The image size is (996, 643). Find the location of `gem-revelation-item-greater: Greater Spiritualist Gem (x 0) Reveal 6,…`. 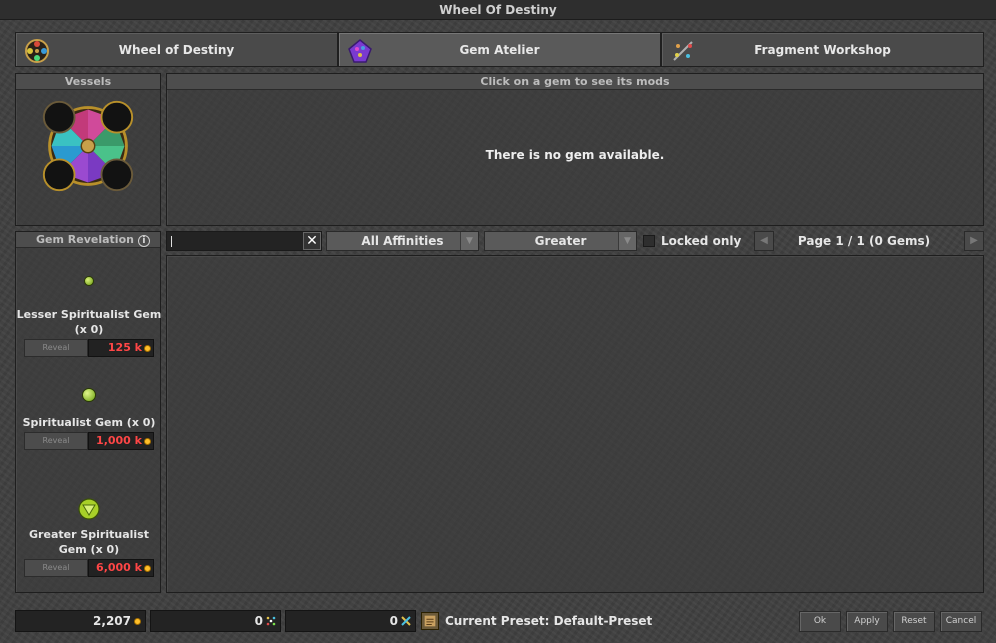

gem-revelation-item-greater: Greater Spiritualist Gem (x 0) Reveal 6,… is located at coordinates (89, 537).